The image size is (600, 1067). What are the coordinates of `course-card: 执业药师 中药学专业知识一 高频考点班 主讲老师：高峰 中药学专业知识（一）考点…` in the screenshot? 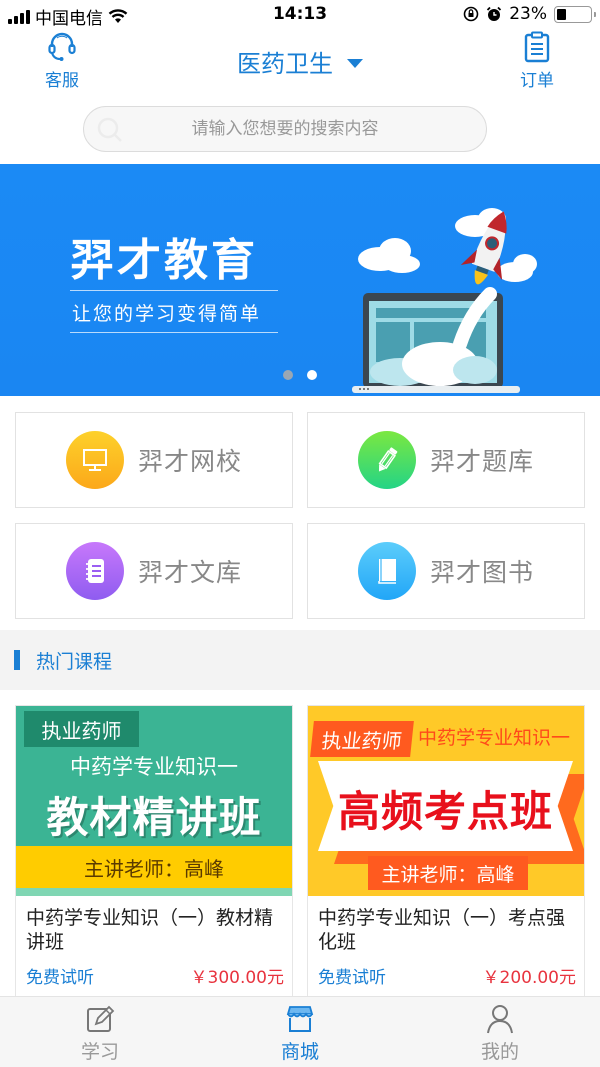 It's located at (446, 855).